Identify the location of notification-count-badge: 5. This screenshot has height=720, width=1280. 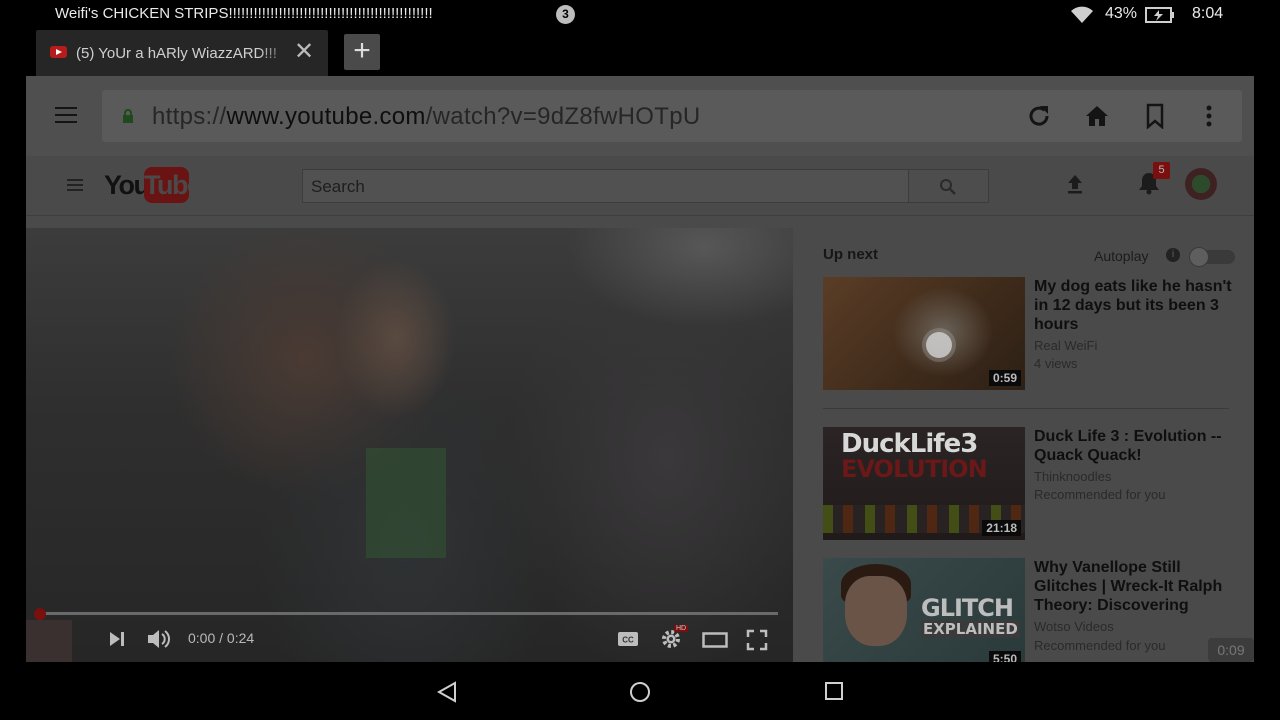
(1161, 170).